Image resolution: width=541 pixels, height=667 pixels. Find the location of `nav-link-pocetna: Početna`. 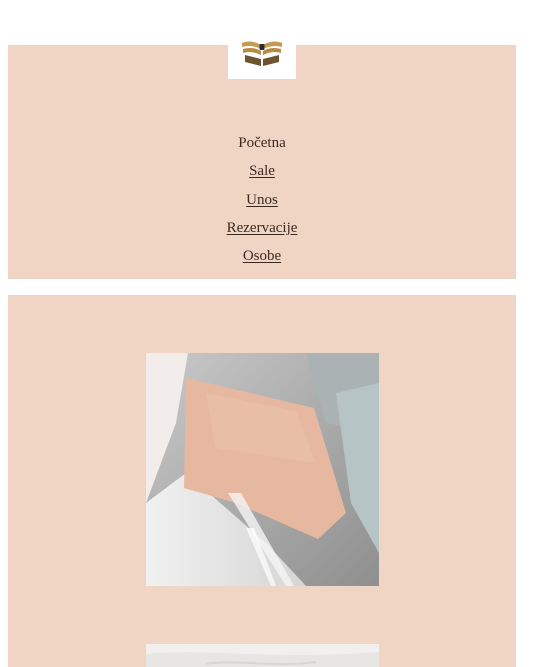

nav-link-pocetna: Početna is located at coordinates (261, 143).